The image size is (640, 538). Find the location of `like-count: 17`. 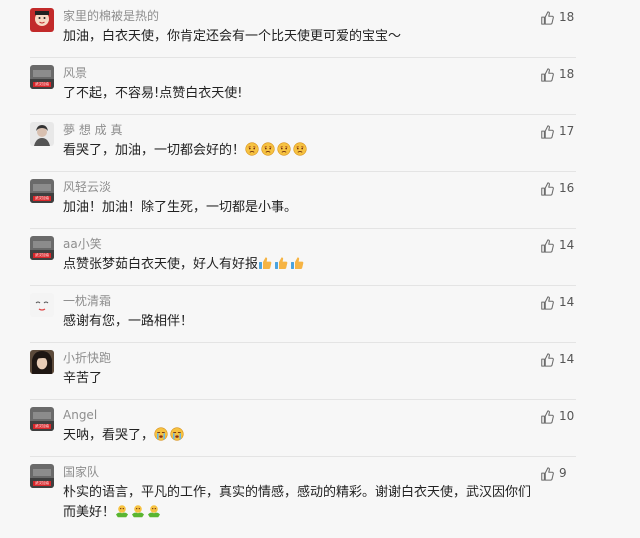

like-count: 17 is located at coordinates (567, 131).